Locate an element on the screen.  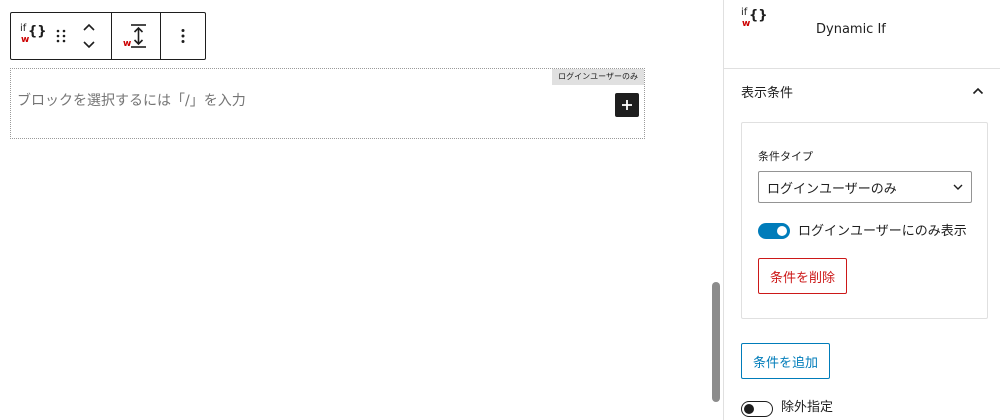
align-vertical-button: w is located at coordinates (136, 36).